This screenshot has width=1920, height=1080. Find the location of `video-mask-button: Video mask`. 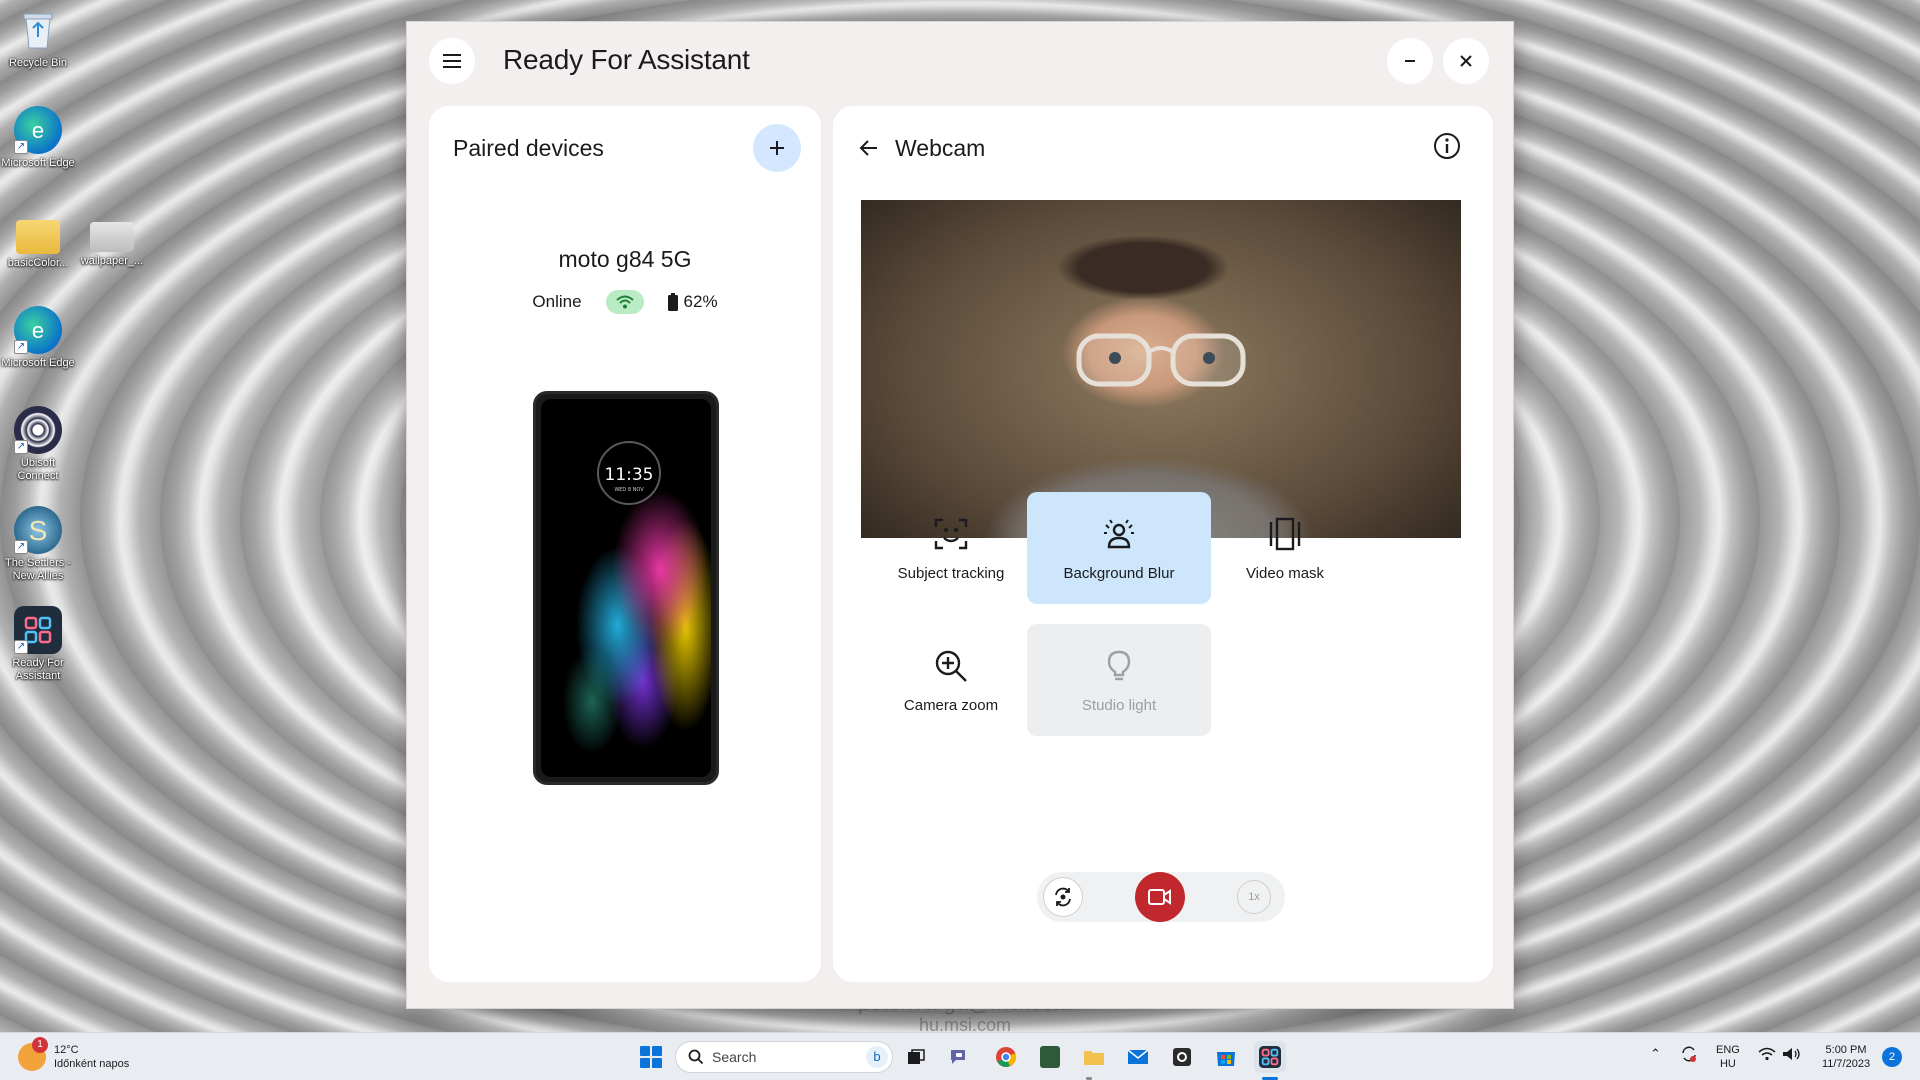

video-mask-button: Video mask is located at coordinates (1285, 548).